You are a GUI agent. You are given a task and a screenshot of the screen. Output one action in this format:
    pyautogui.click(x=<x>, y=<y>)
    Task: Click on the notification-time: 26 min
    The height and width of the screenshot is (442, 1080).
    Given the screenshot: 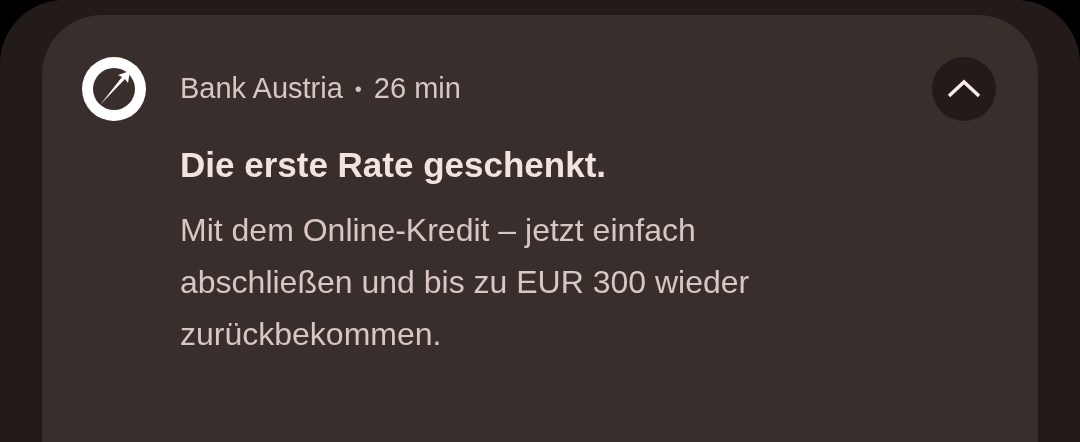 What is the action you would take?
    pyautogui.click(x=417, y=89)
    